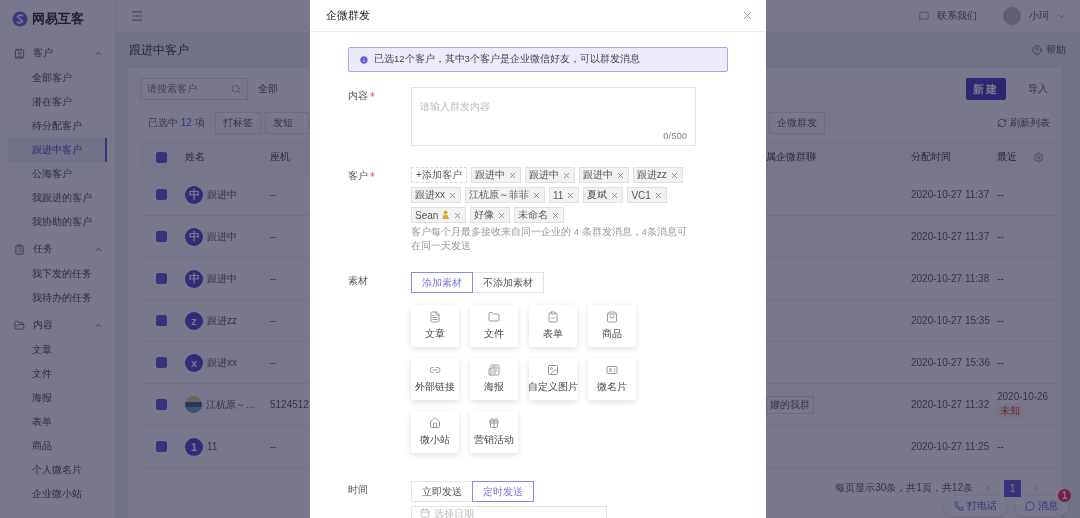 The width and height of the screenshot is (1080, 518). What do you see at coordinates (1002, 123) in the screenshot?
I see `refresh-icon` at bounding box center [1002, 123].